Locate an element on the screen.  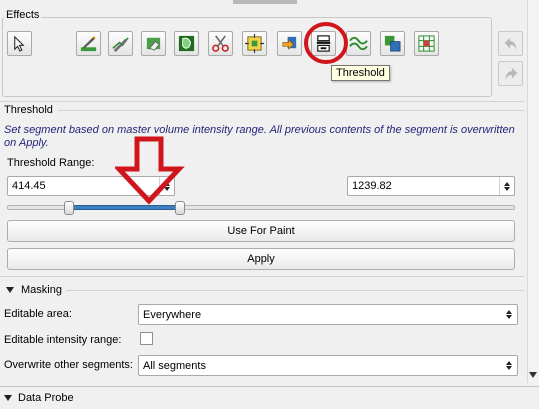
scissors-icon is located at coordinates (220, 43).